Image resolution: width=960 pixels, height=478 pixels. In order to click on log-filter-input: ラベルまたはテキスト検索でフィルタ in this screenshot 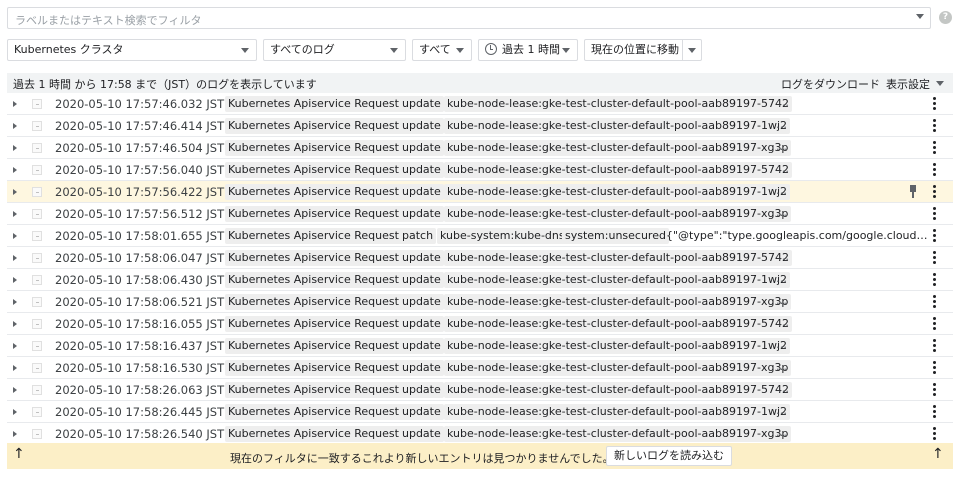, I will do `click(469, 18)`.